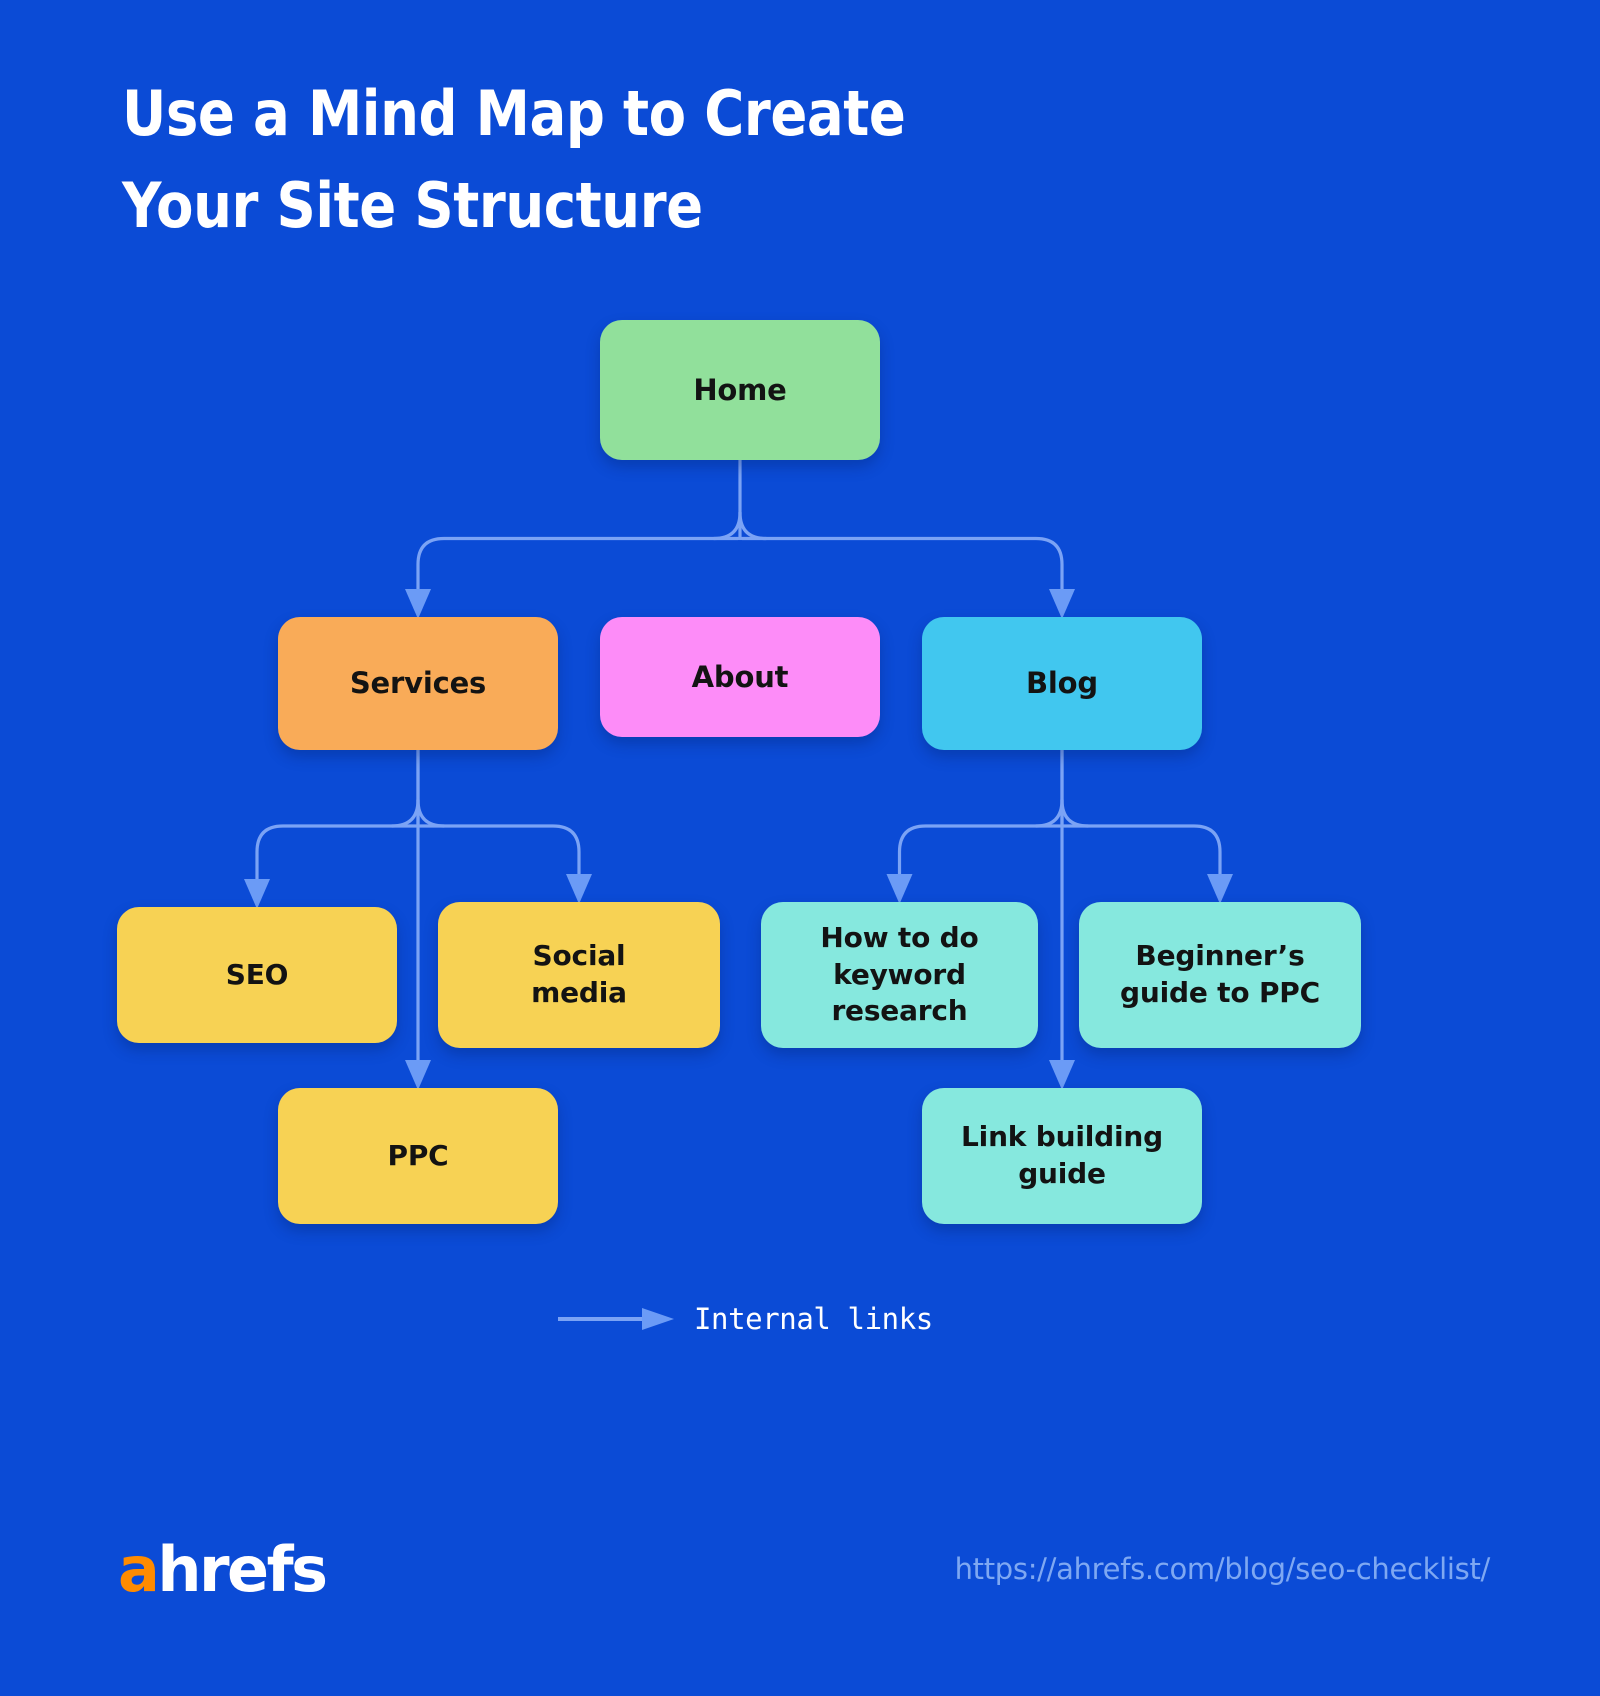 This screenshot has height=1696, width=1600. What do you see at coordinates (1062, 1075) in the screenshot?
I see `arrowhead-blog-linkbuild` at bounding box center [1062, 1075].